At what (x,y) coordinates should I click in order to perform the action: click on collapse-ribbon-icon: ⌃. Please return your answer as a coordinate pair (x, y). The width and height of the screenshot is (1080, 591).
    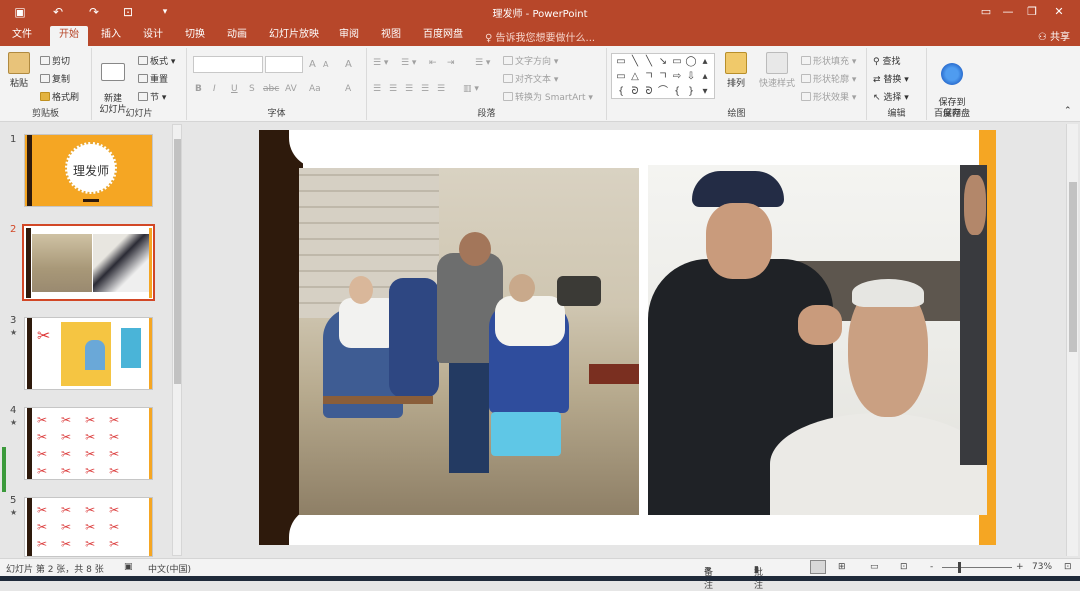
    Looking at the image, I should click on (1068, 111).